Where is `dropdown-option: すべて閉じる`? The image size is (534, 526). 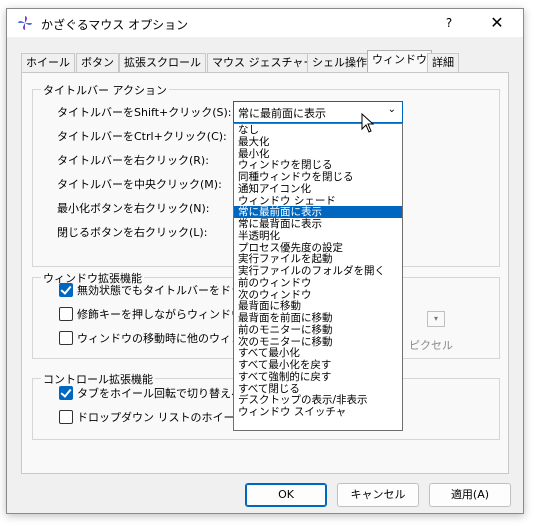 dropdown-option: すべて閉じる is located at coordinates (318, 389).